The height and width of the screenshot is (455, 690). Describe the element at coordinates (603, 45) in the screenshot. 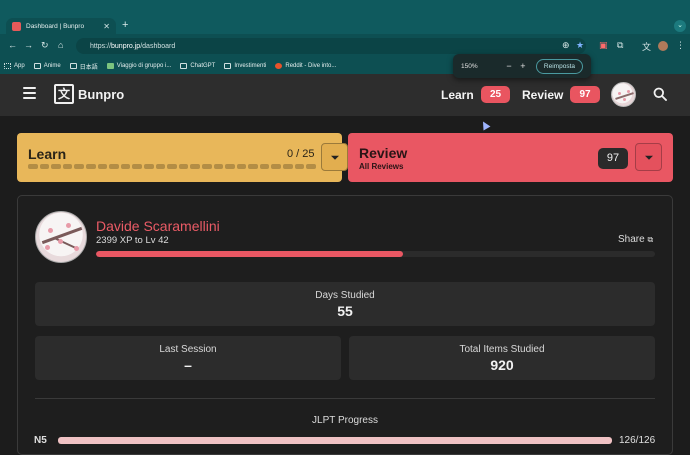

I see `extension-icon: ▣` at that location.